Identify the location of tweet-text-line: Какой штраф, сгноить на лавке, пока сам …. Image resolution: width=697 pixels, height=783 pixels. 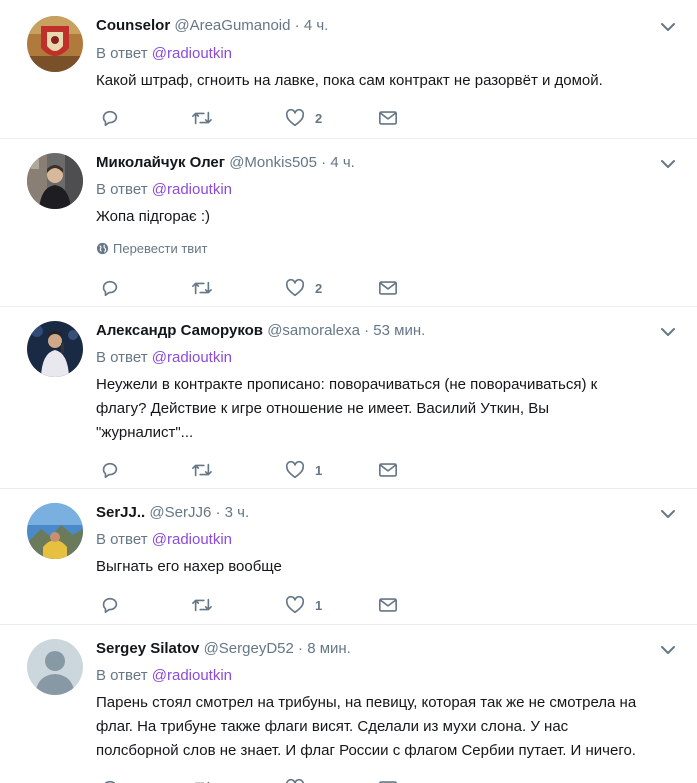
(349, 80).